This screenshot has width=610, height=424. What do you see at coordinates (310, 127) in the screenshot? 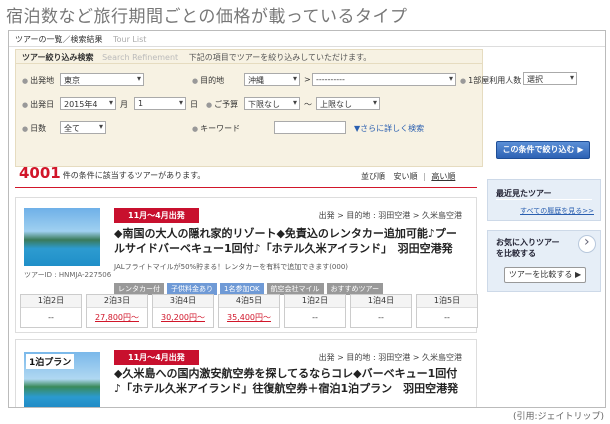
I see `keyword-input` at bounding box center [310, 127].